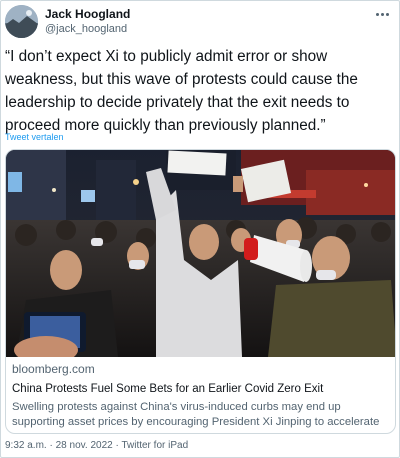  I want to click on avatar, so click(21, 21).